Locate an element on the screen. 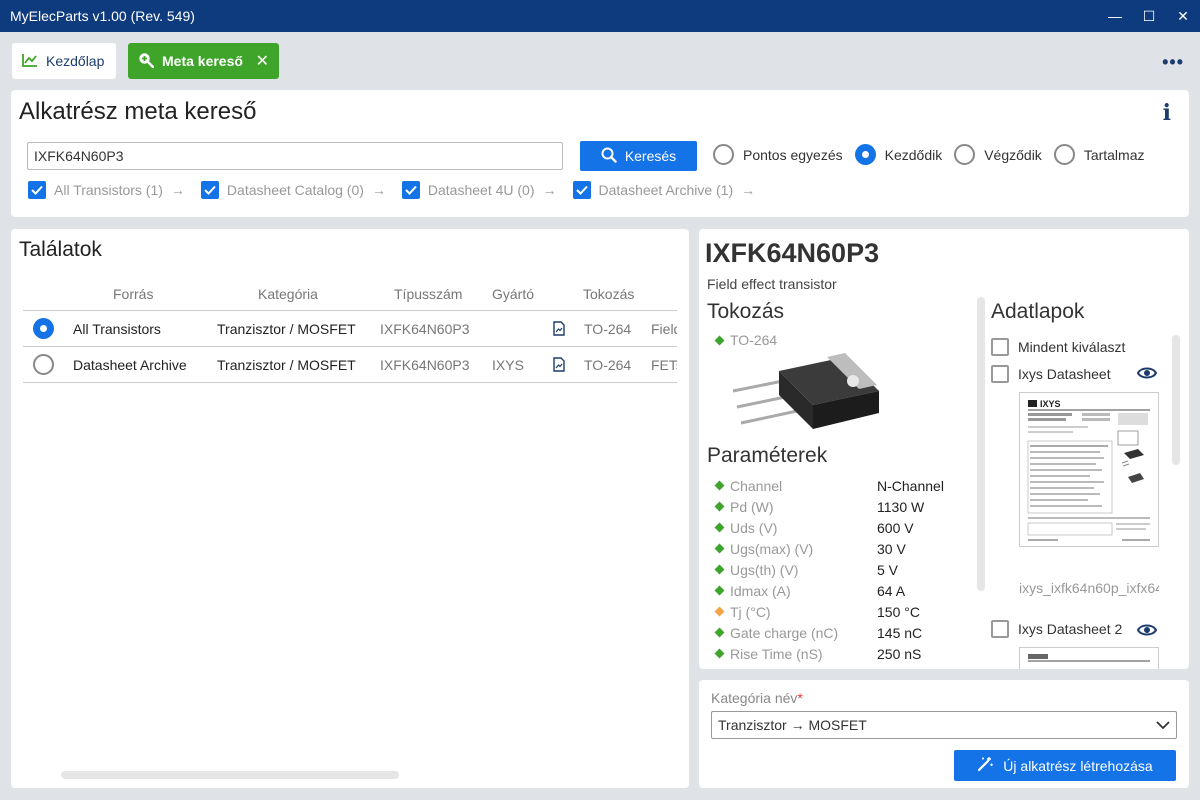 The height and width of the screenshot is (800, 1200). source-all-transistors: All Transistors (1) → is located at coordinates (106, 190).